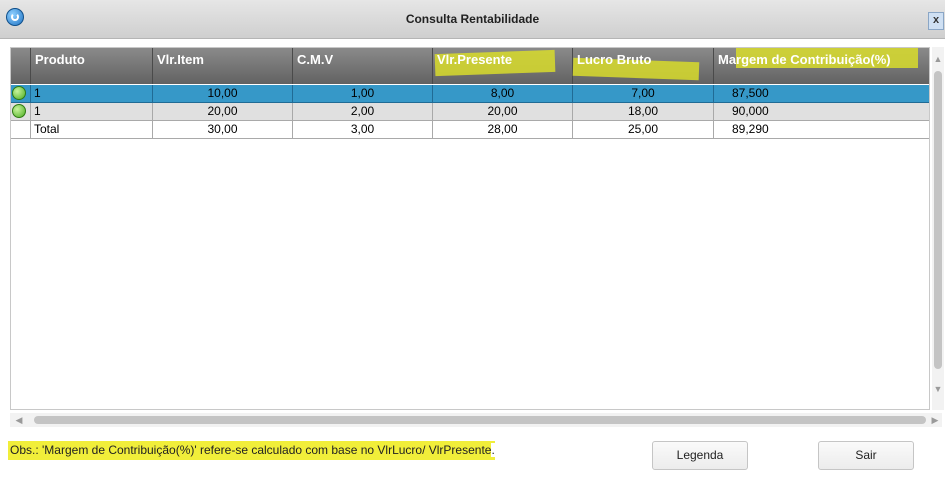 The height and width of the screenshot is (482, 945). Describe the element at coordinates (480, 420) in the screenshot. I see `horizontal-scroll-thumb` at that location.